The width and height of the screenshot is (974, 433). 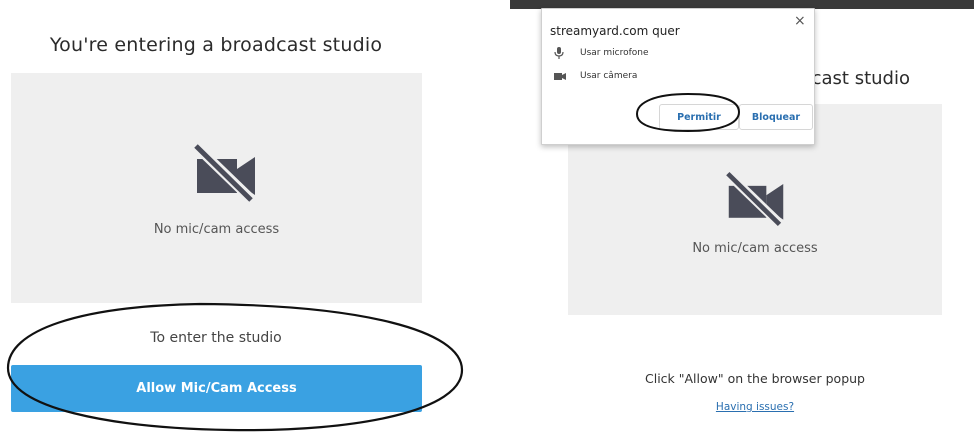 What do you see at coordinates (776, 117) in the screenshot?
I see `bloquear-button: Bloquear` at bounding box center [776, 117].